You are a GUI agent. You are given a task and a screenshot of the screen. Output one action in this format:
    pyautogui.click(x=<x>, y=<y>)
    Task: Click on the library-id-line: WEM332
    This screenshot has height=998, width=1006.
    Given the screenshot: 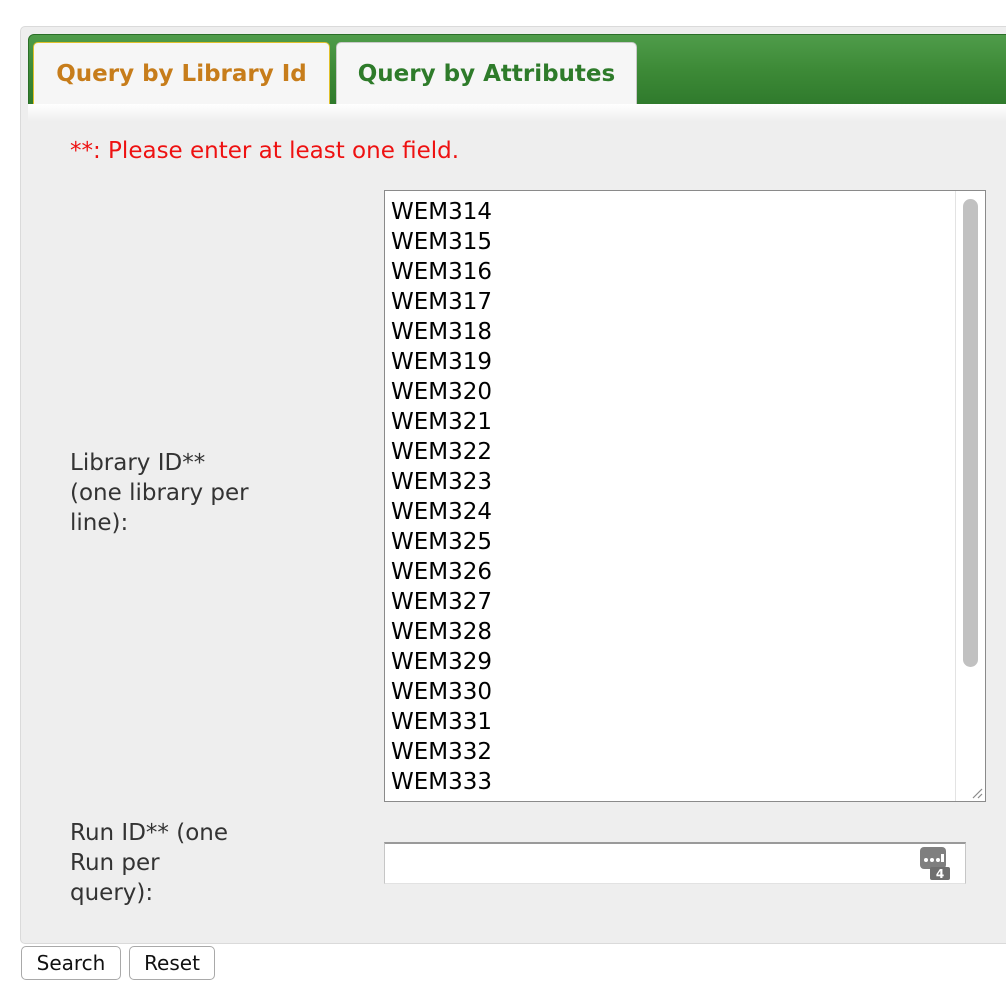 What is the action you would take?
    pyautogui.click(x=442, y=752)
    